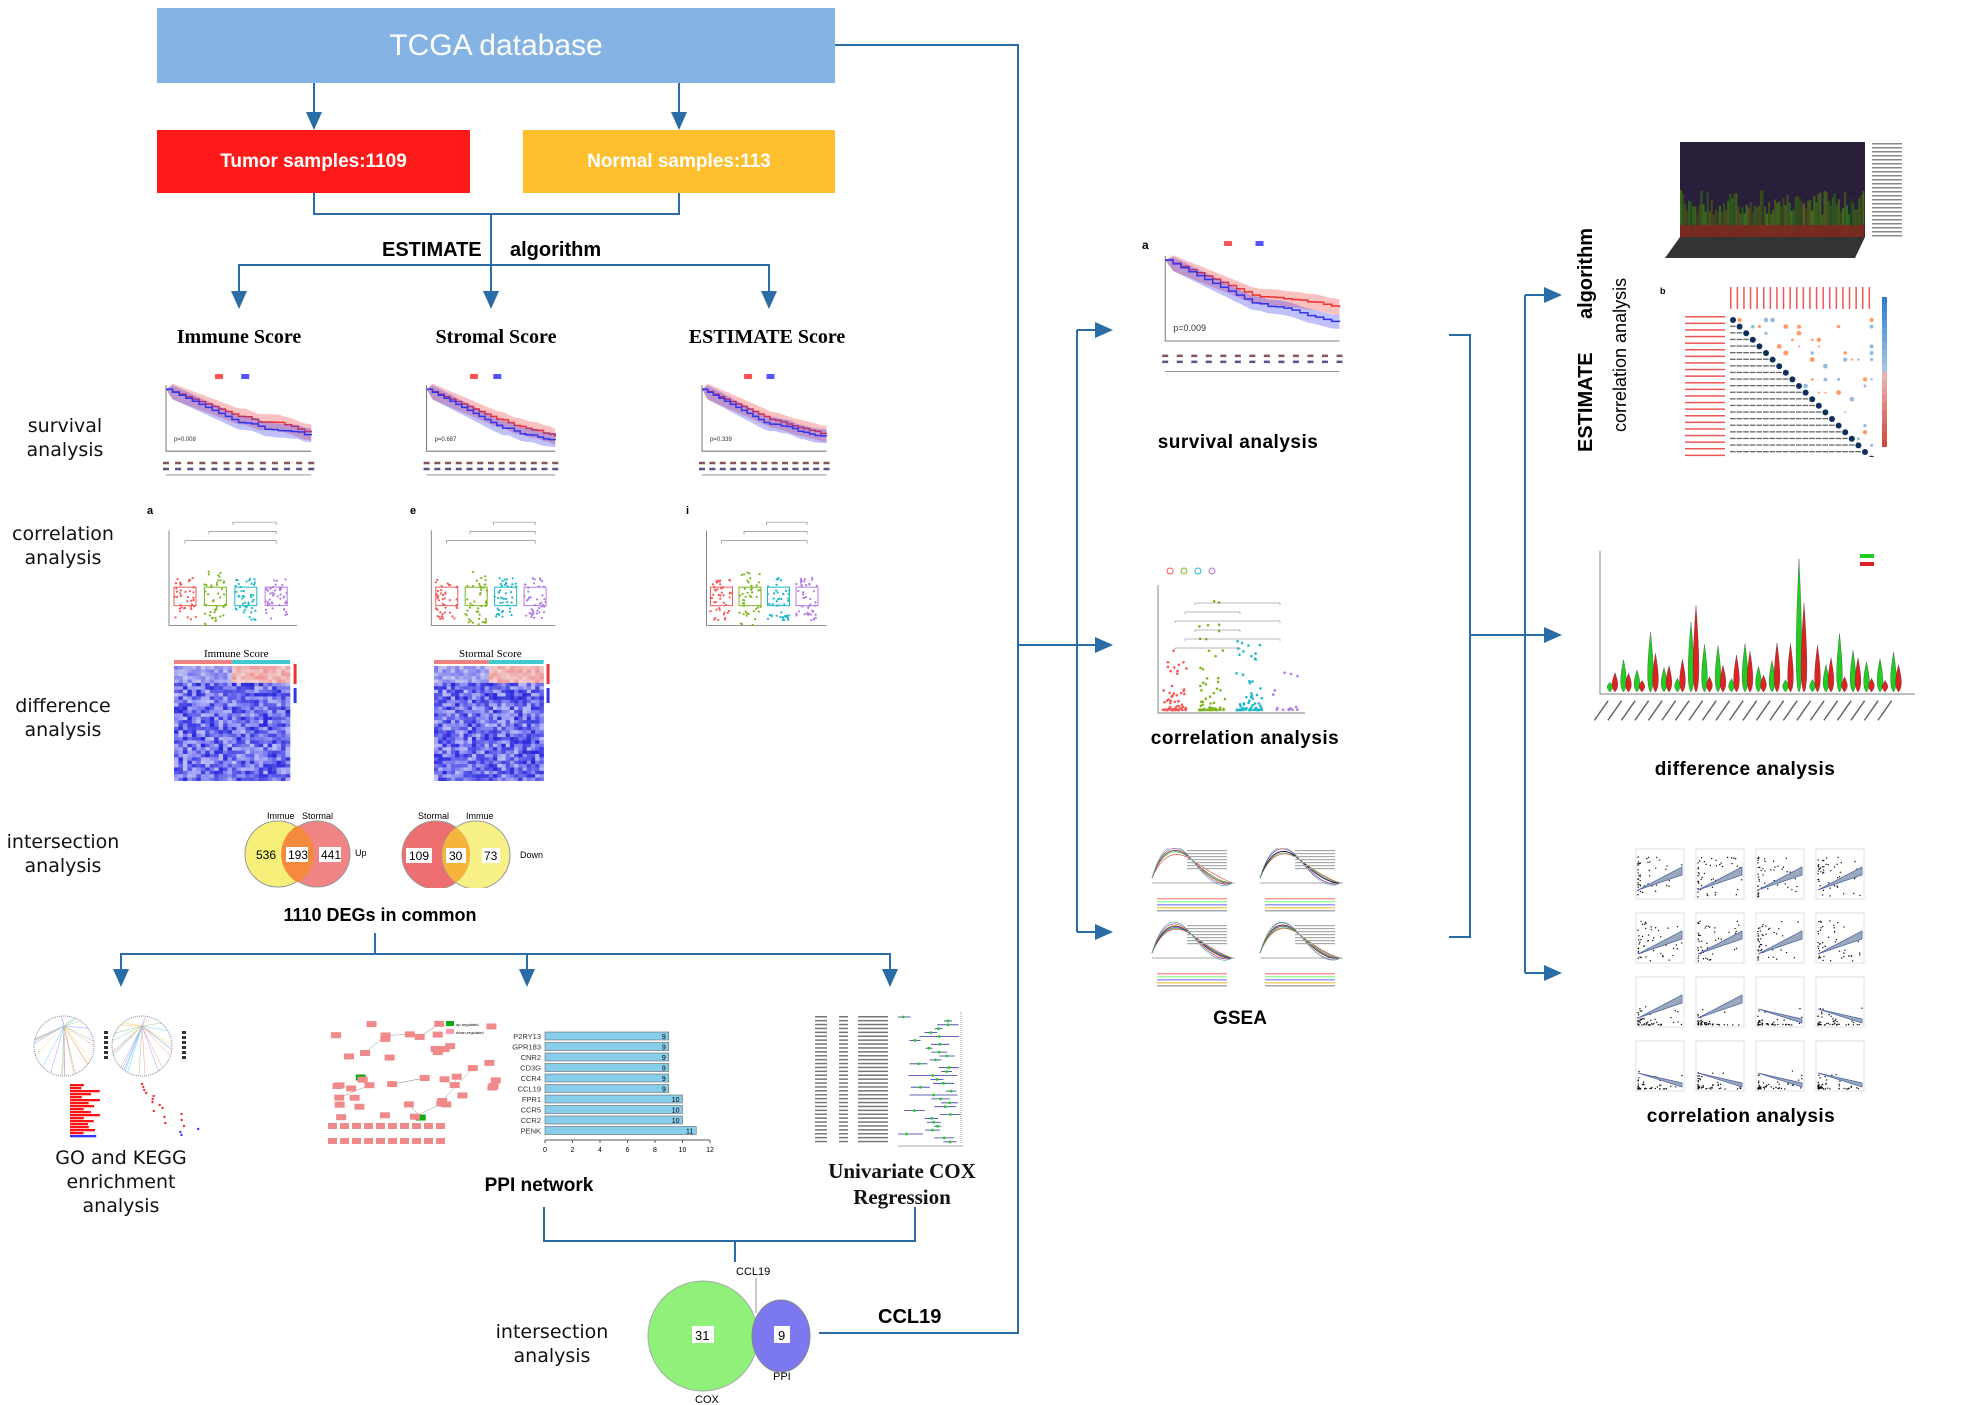 This screenshot has height=1405, width=1965. What do you see at coordinates (313, 161) in the screenshot?
I see `tumor-samples-label: Tumor samples:1109` at bounding box center [313, 161].